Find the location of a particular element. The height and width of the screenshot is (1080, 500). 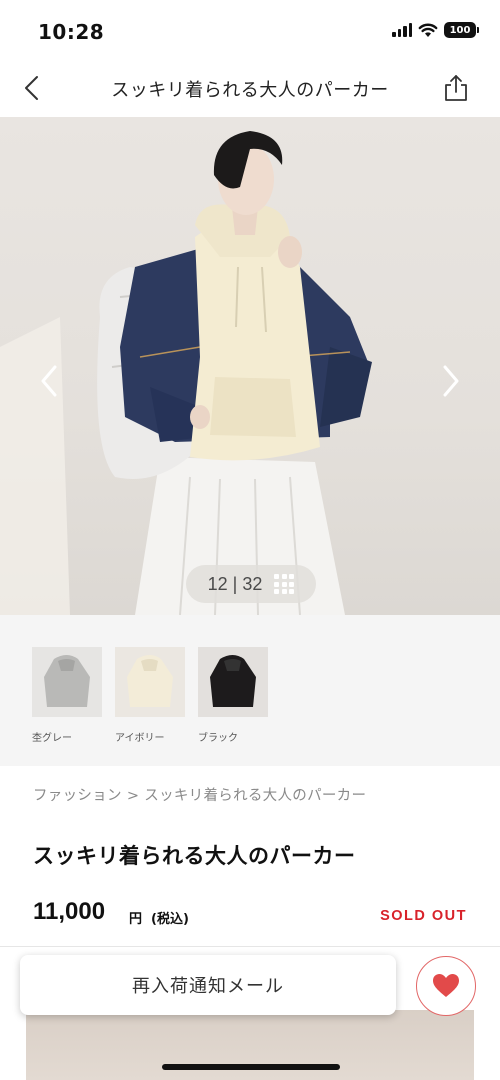

price-tax-note: (税込) is located at coordinates (170, 919).